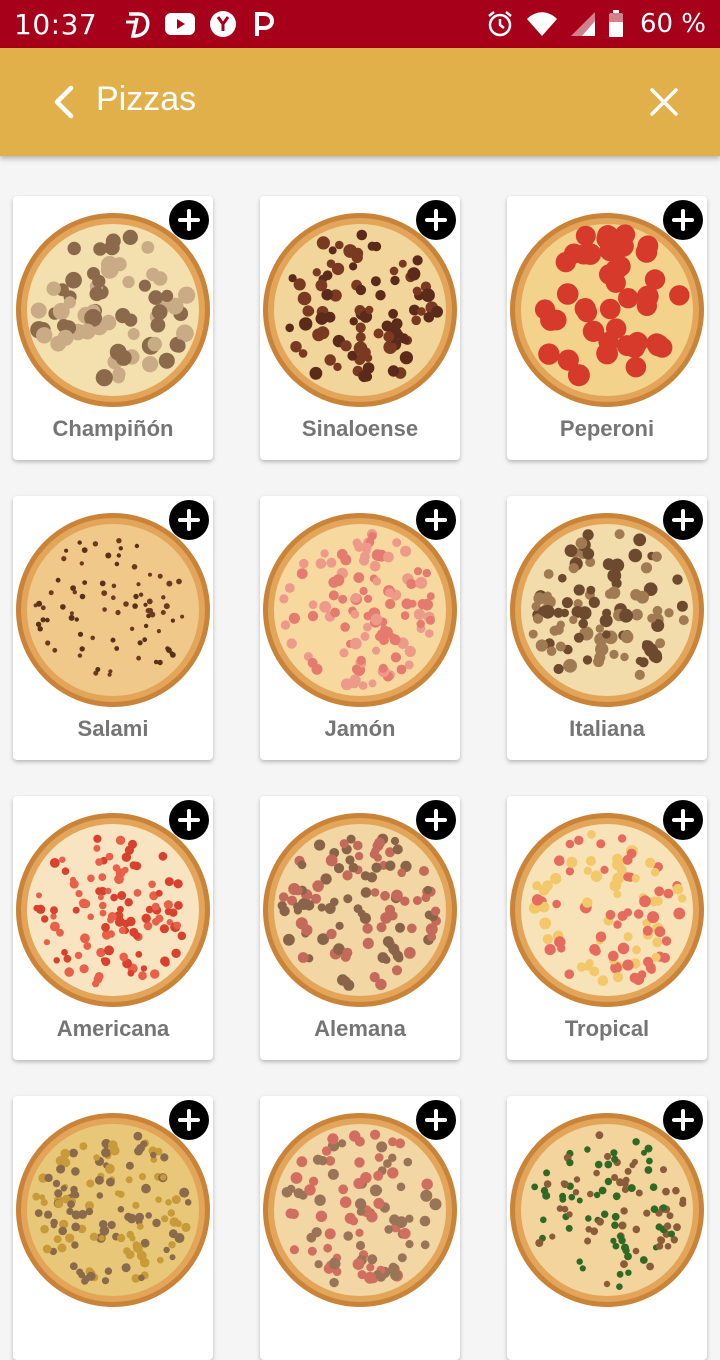 Image resolution: width=720 pixels, height=1360 pixels. Describe the element at coordinates (265, 24) in the screenshot. I see `p-app-icon` at that location.